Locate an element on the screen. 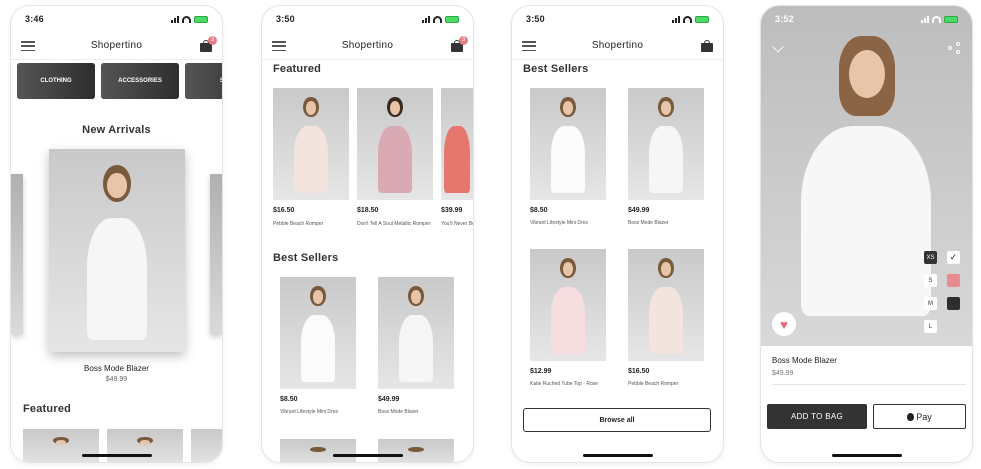 The image size is (981, 469). status-bar: 3:52 is located at coordinates (866, 19).